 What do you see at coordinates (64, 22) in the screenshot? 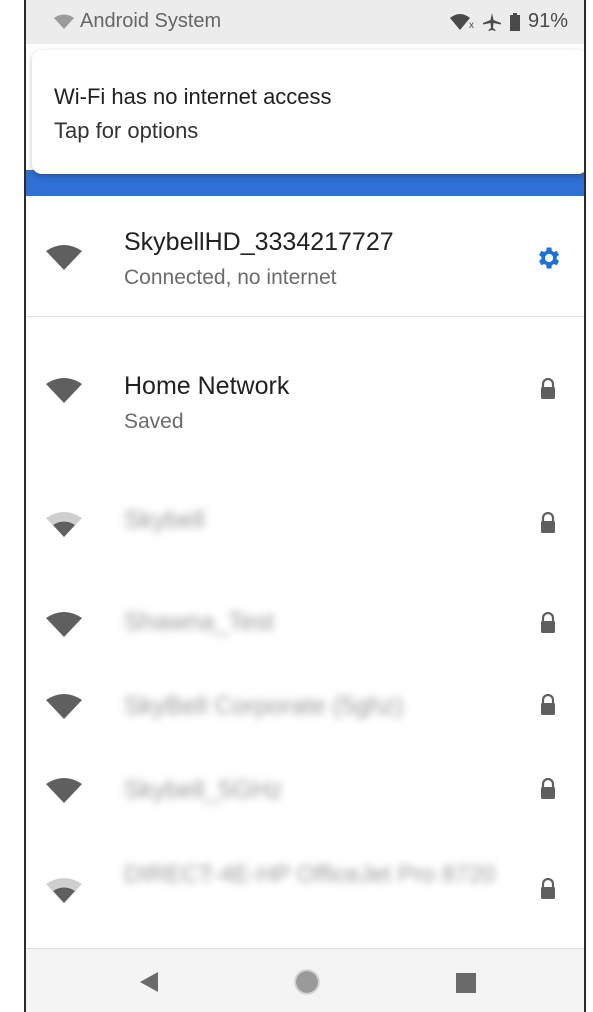
I see `wifi-notification-icon` at bounding box center [64, 22].